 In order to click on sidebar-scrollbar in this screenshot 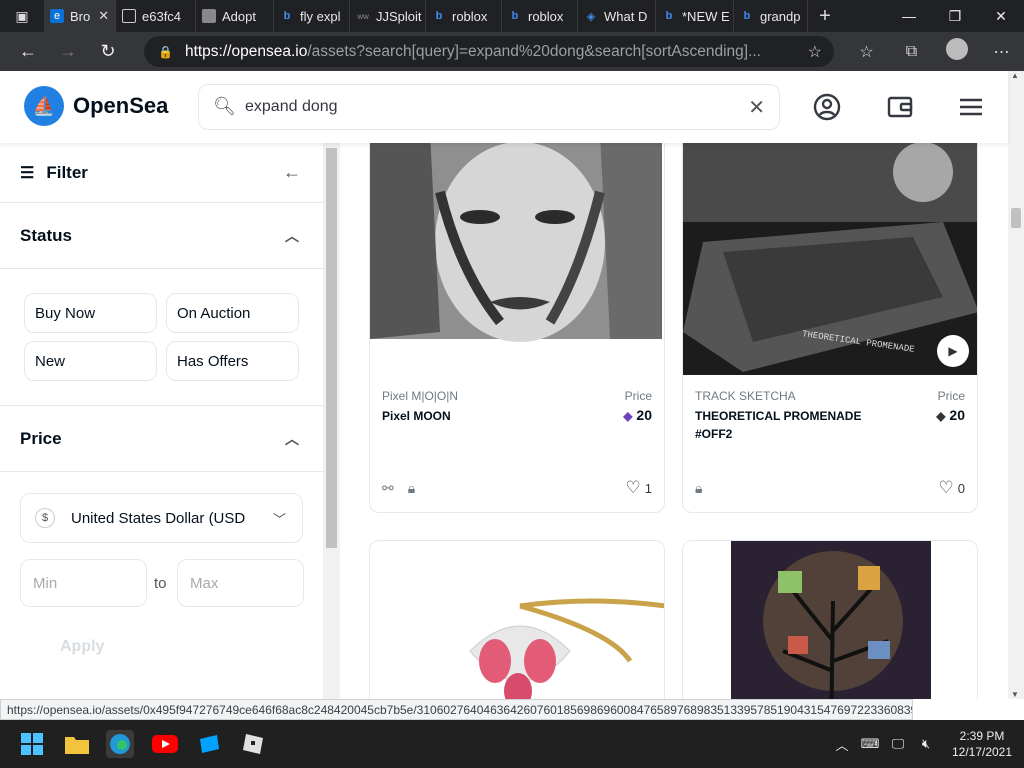, I will do `click(331, 421)`.